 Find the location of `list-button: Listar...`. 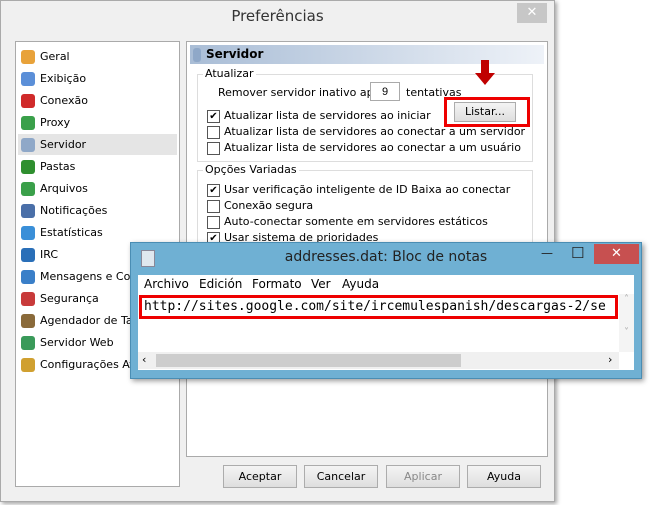

list-button: Listar... is located at coordinates (485, 112).